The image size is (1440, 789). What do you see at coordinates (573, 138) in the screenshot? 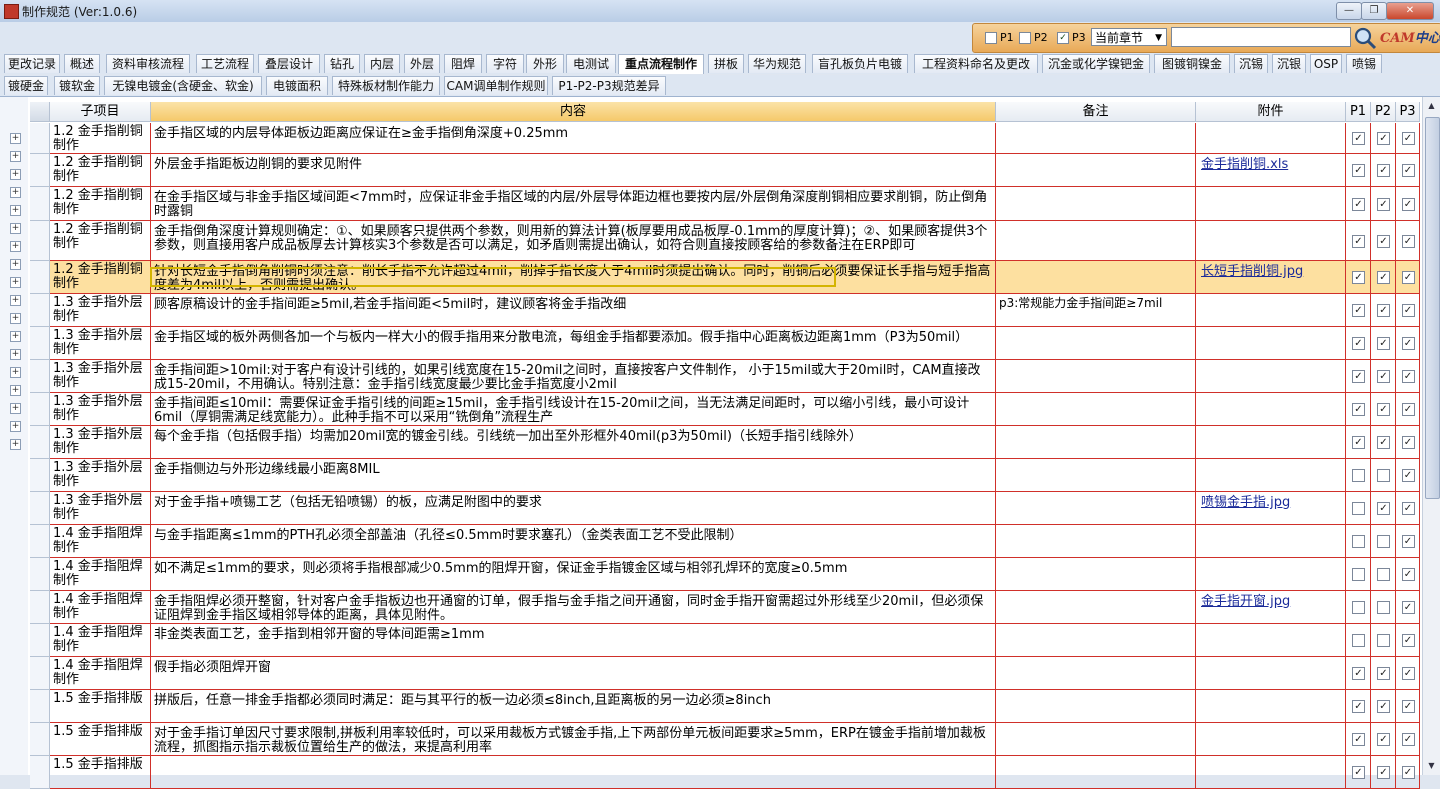
I see `content-cell: 金手指区域的内层导体距板边距离应保证在≥金手指倒角深度+0.25mm` at bounding box center [573, 138].